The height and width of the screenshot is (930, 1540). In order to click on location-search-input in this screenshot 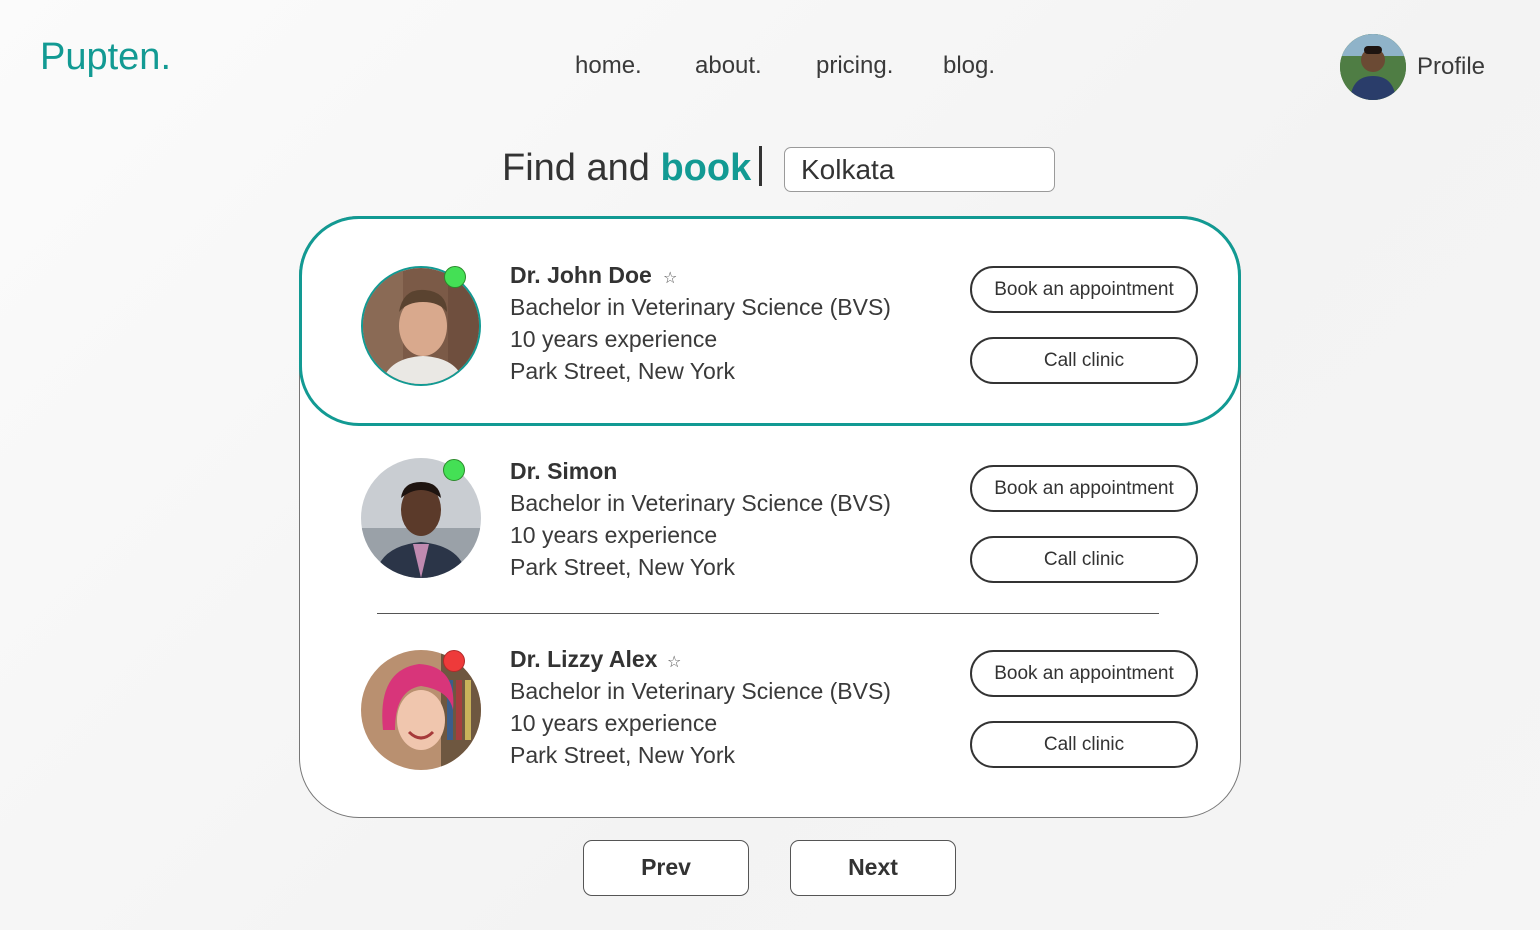, I will do `click(919, 169)`.